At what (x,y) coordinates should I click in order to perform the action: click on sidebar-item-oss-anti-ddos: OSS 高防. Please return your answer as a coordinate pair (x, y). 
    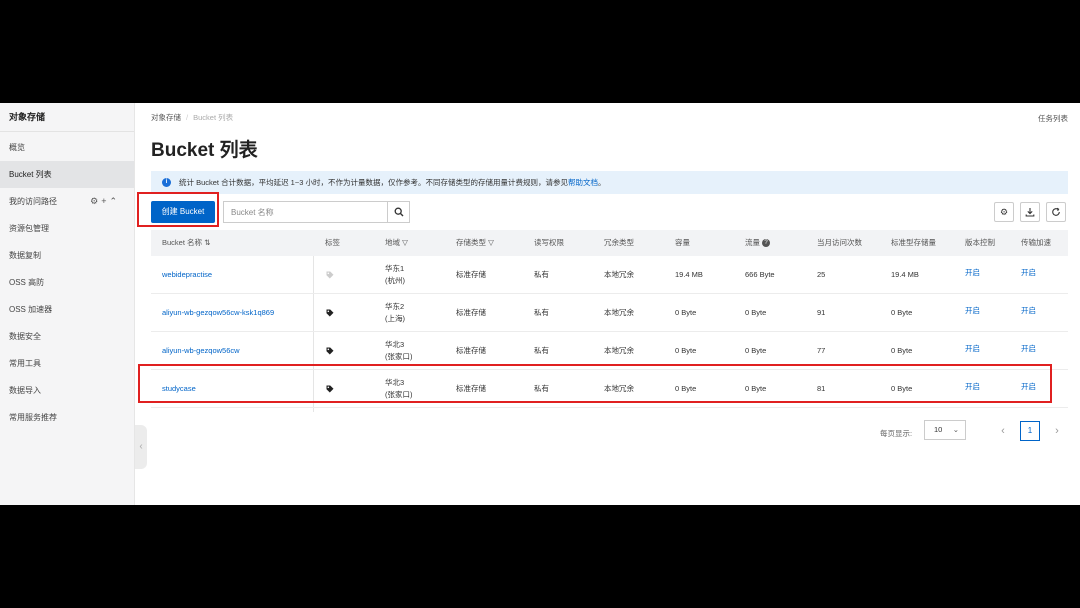
    Looking at the image, I should click on (67, 282).